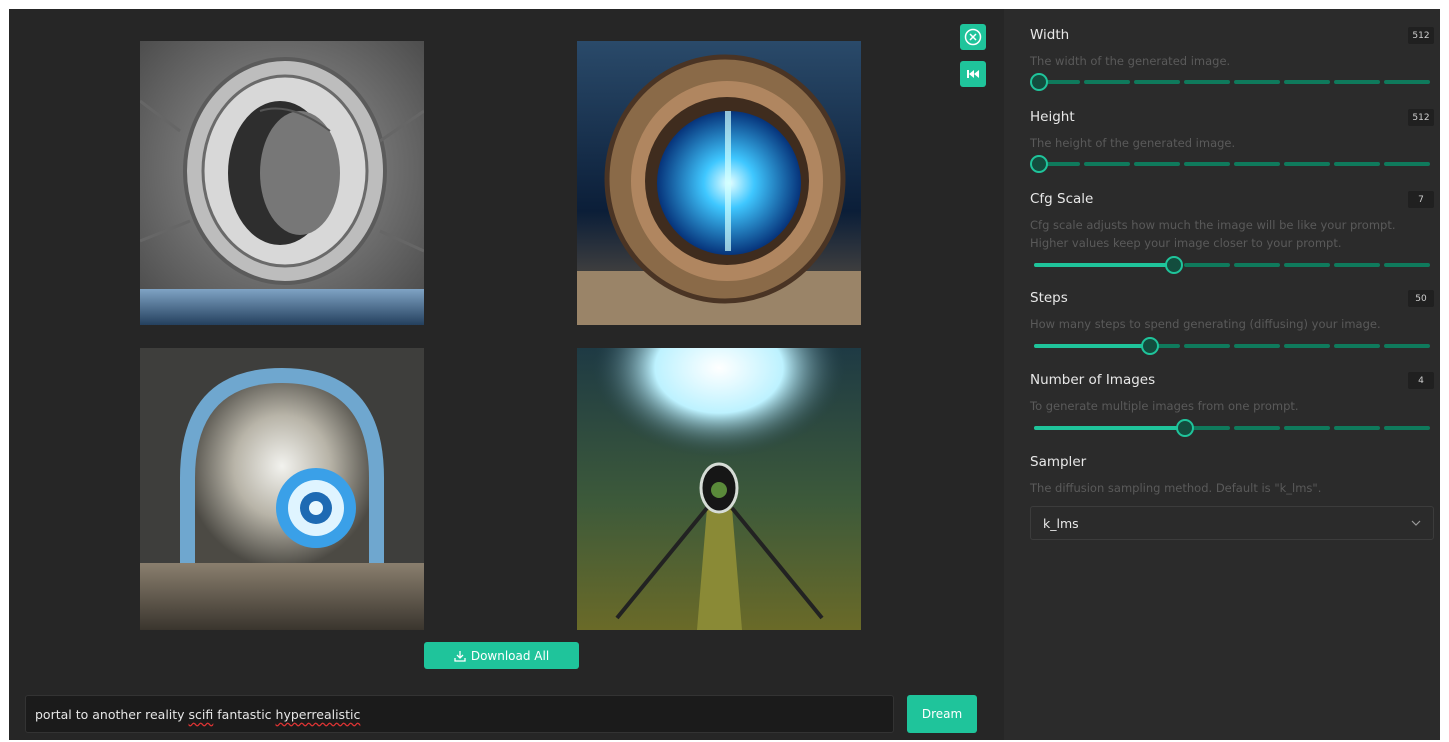  I want to click on dream-button: Dream, so click(942, 714).